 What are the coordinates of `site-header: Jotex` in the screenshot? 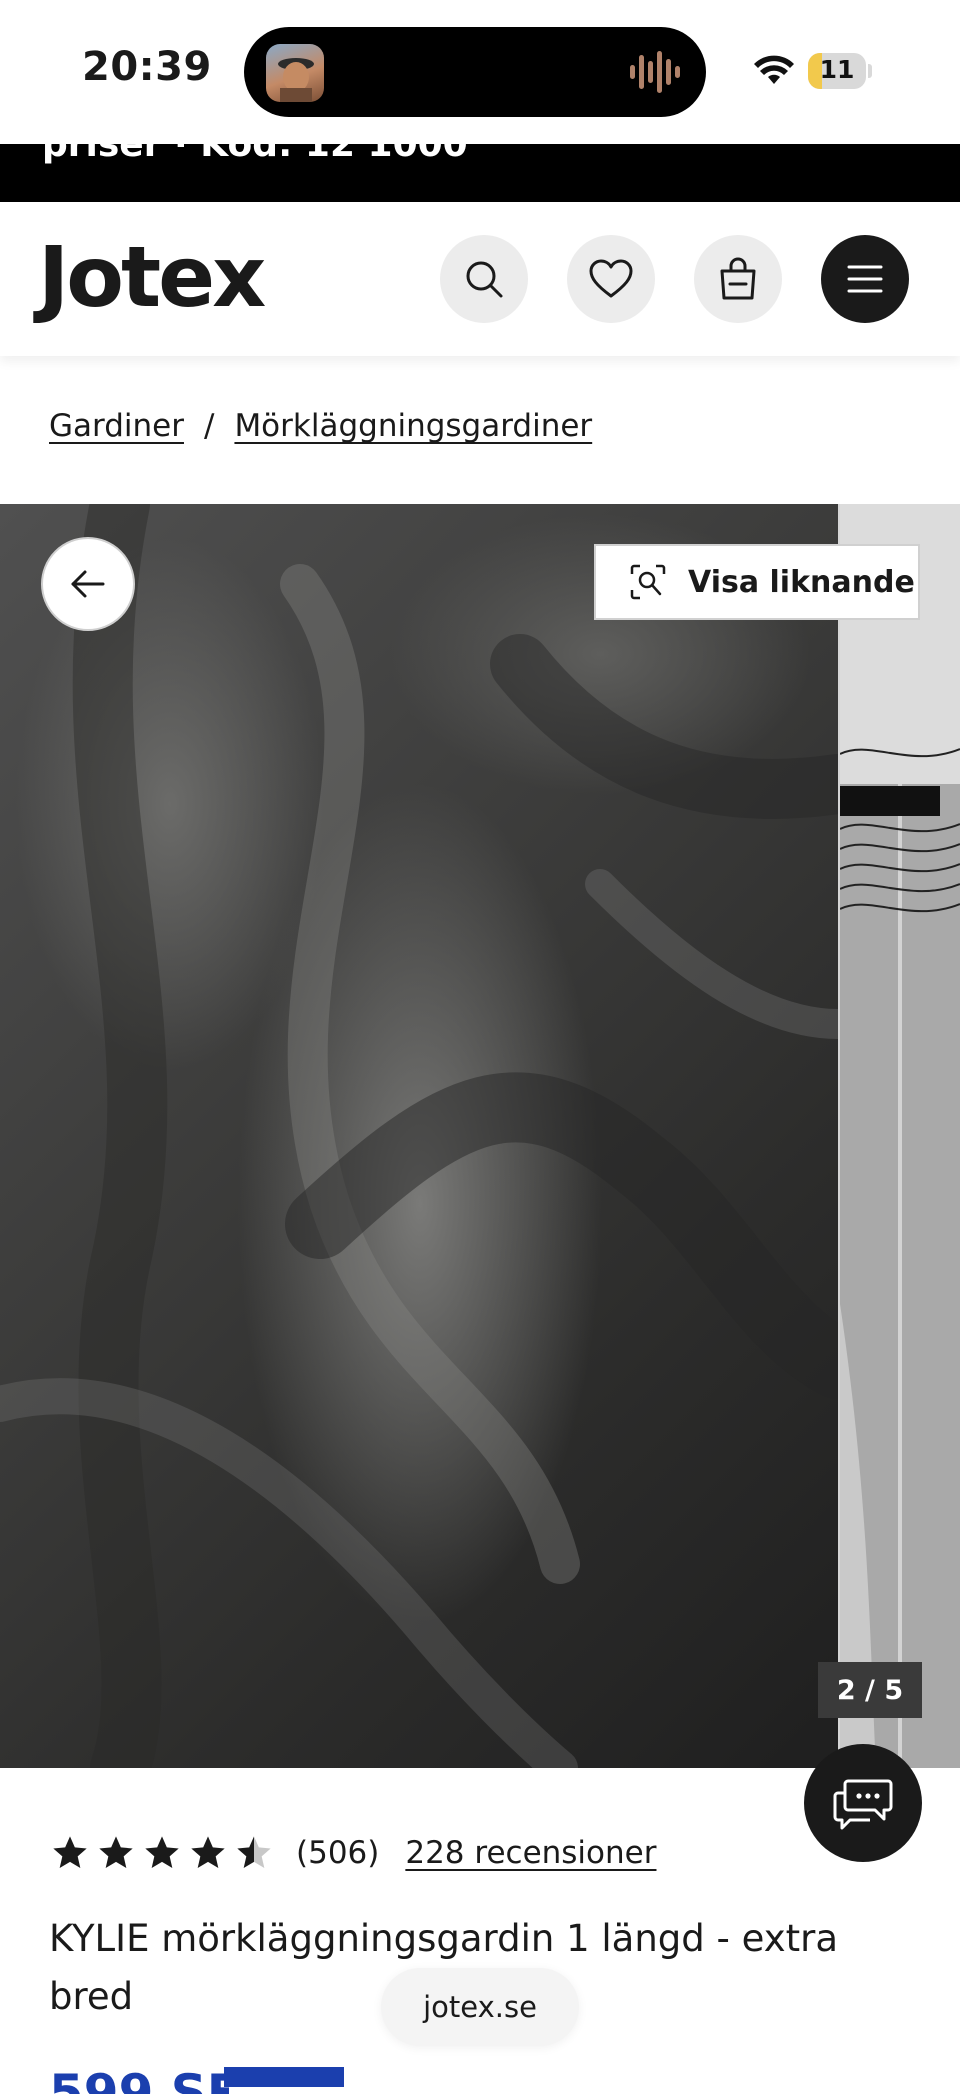 It's located at (480, 279).